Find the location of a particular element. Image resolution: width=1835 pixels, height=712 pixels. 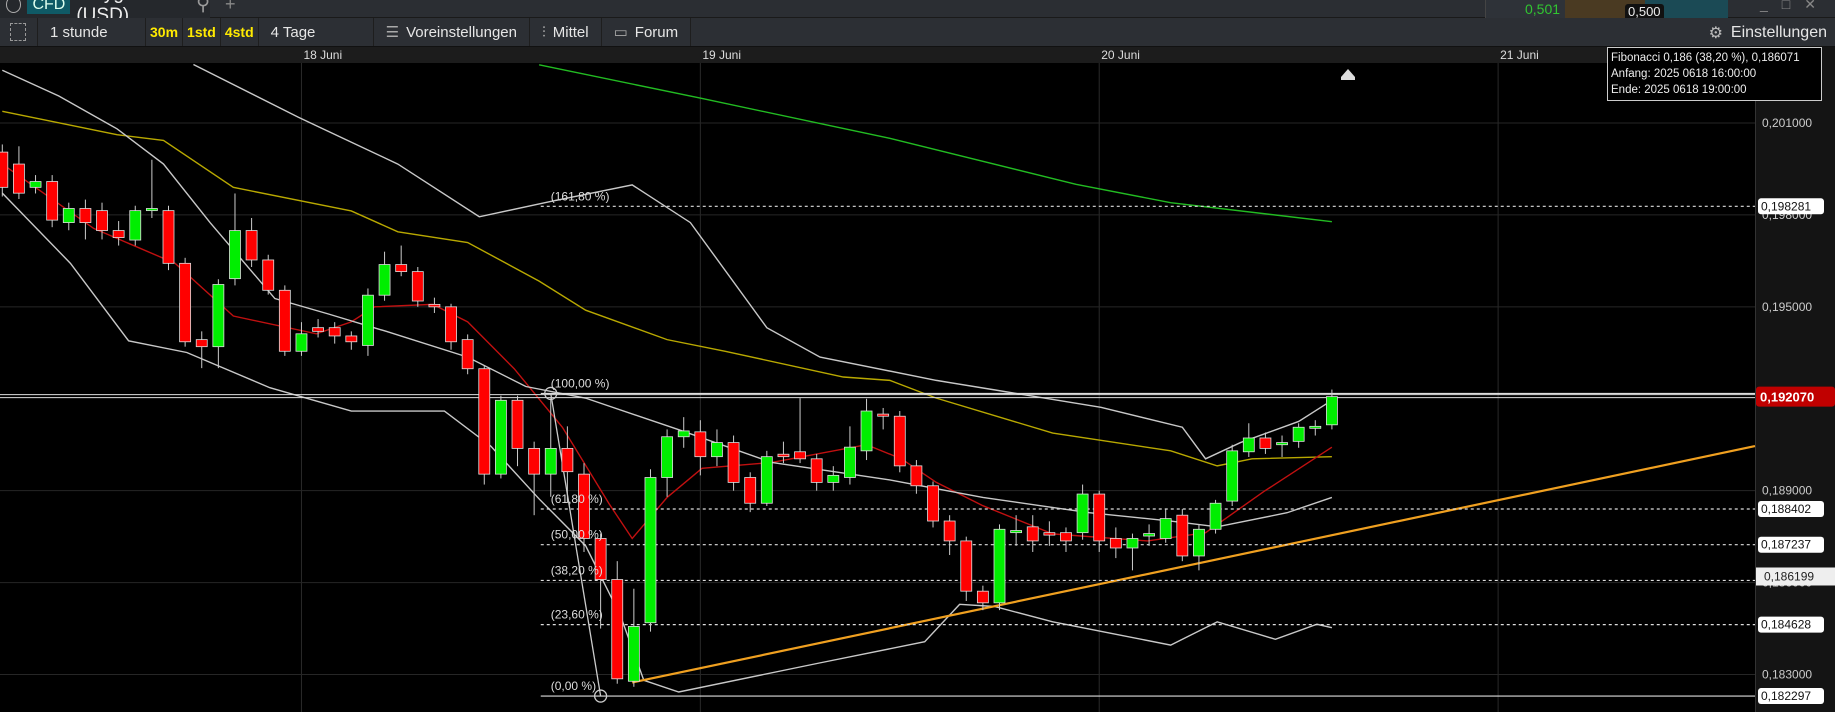

interval-label: 1 stunde is located at coordinates (79, 32).